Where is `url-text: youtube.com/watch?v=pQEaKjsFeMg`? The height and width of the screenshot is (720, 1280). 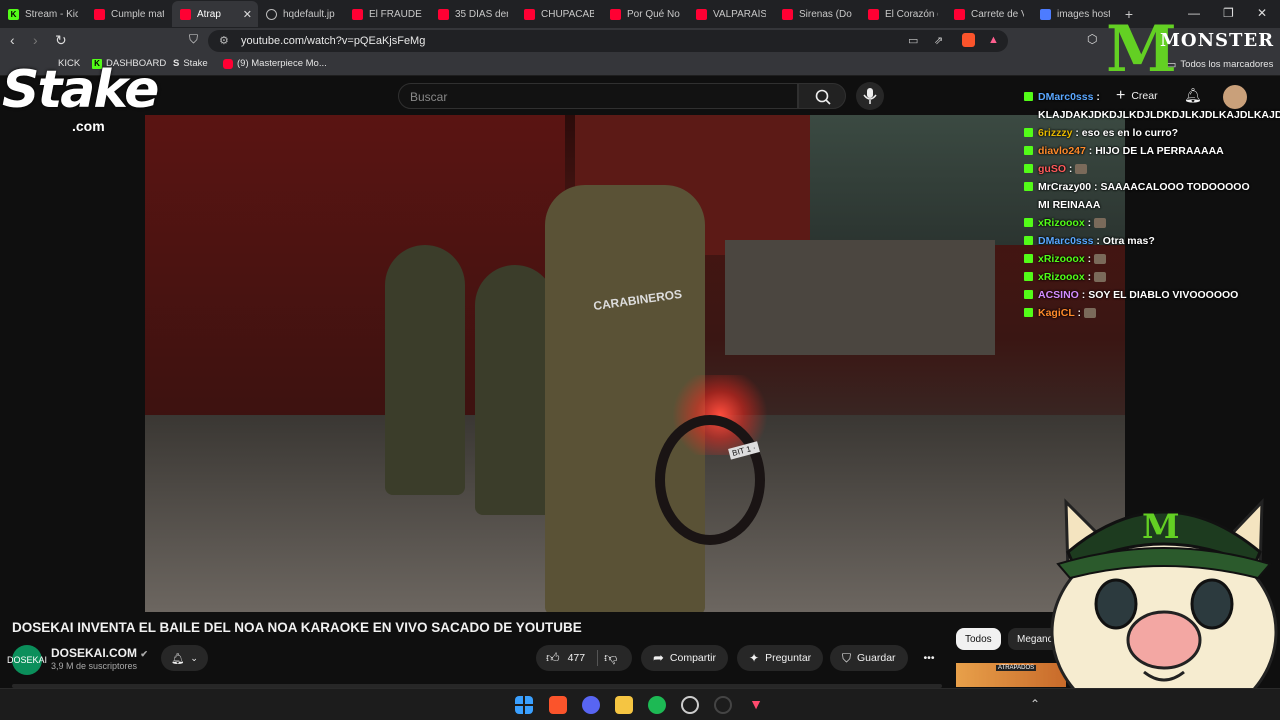
url-text: youtube.com/watch?v=pQEaKjsFeMg is located at coordinates (333, 41).